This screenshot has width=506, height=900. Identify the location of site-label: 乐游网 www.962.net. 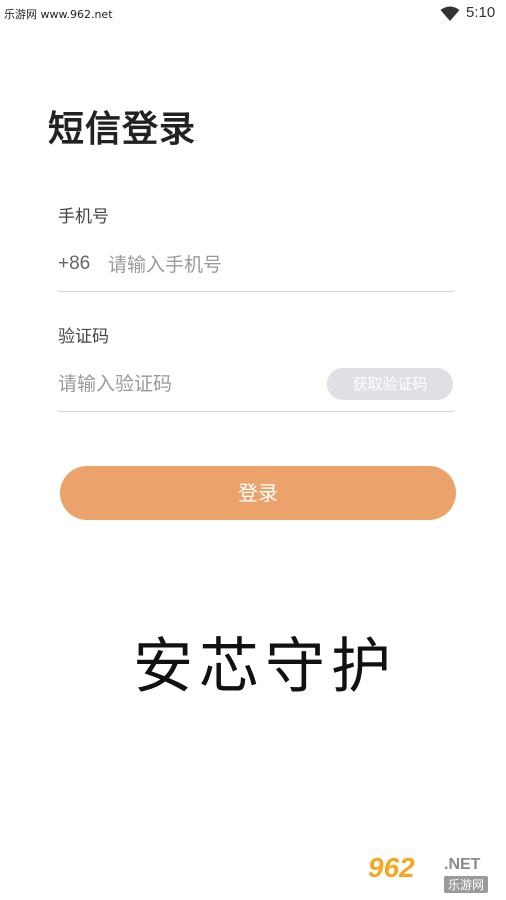
(58, 14).